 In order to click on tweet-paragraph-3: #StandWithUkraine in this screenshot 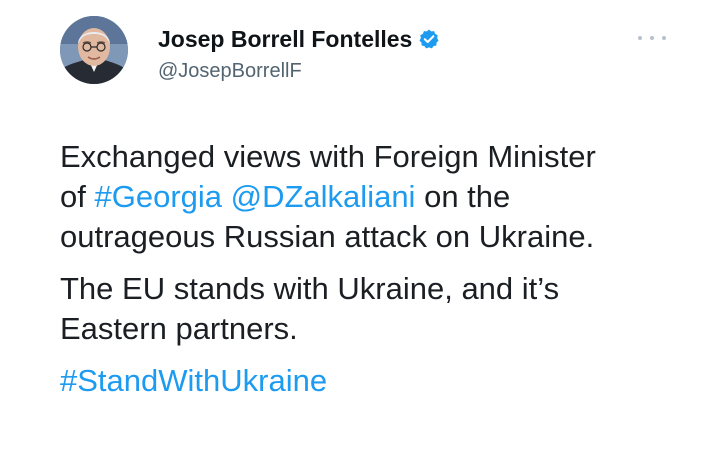, I will do `click(370, 381)`.